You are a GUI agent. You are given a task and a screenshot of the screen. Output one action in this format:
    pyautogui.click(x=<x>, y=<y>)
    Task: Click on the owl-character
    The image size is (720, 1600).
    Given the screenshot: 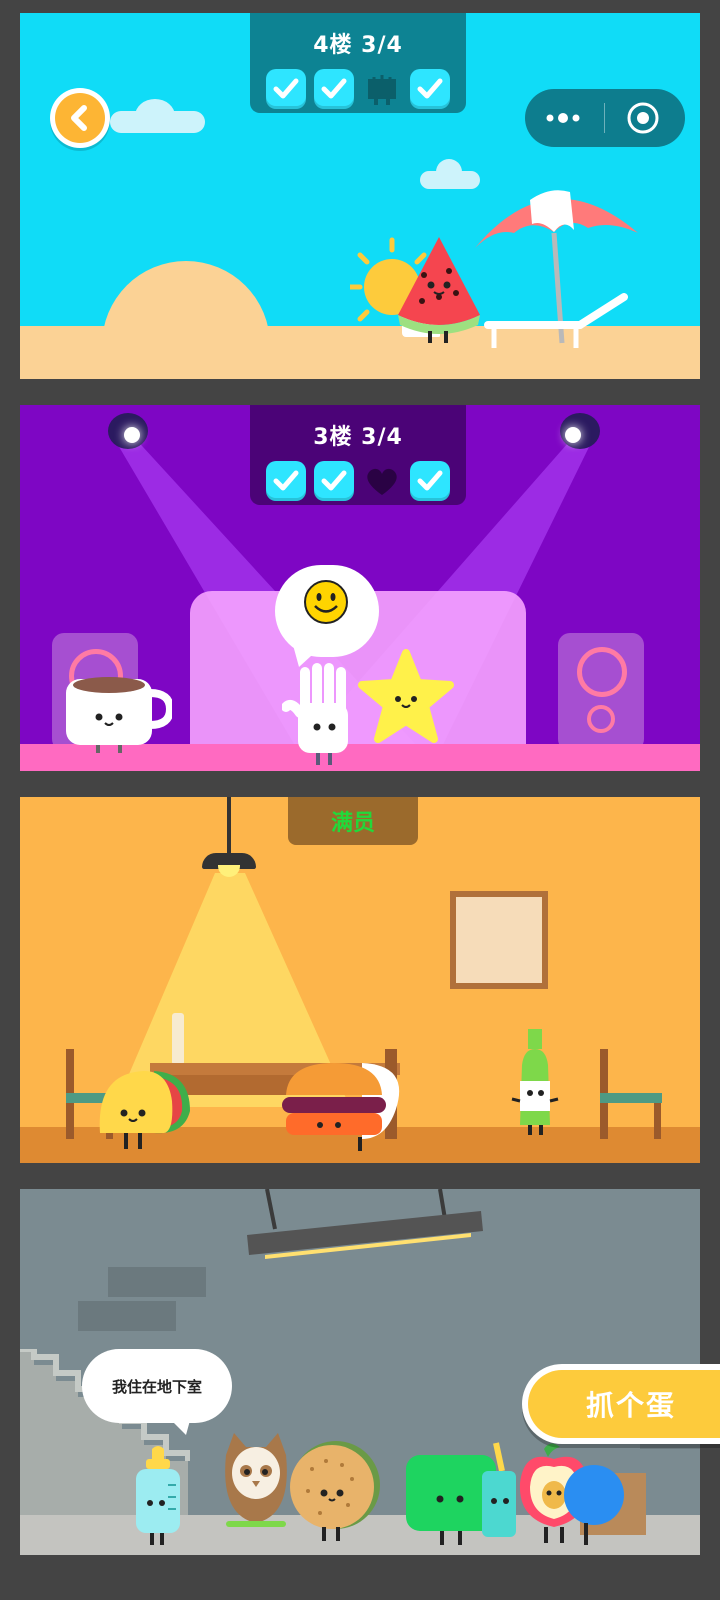 What is the action you would take?
    pyautogui.click(x=256, y=1480)
    